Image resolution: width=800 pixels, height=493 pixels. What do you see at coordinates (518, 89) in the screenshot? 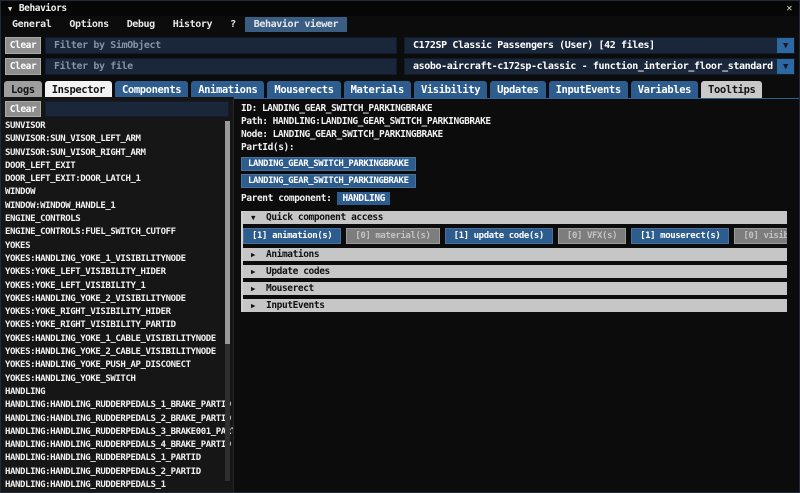
I see `tab-updates: Updates` at bounding box center [518, 89].